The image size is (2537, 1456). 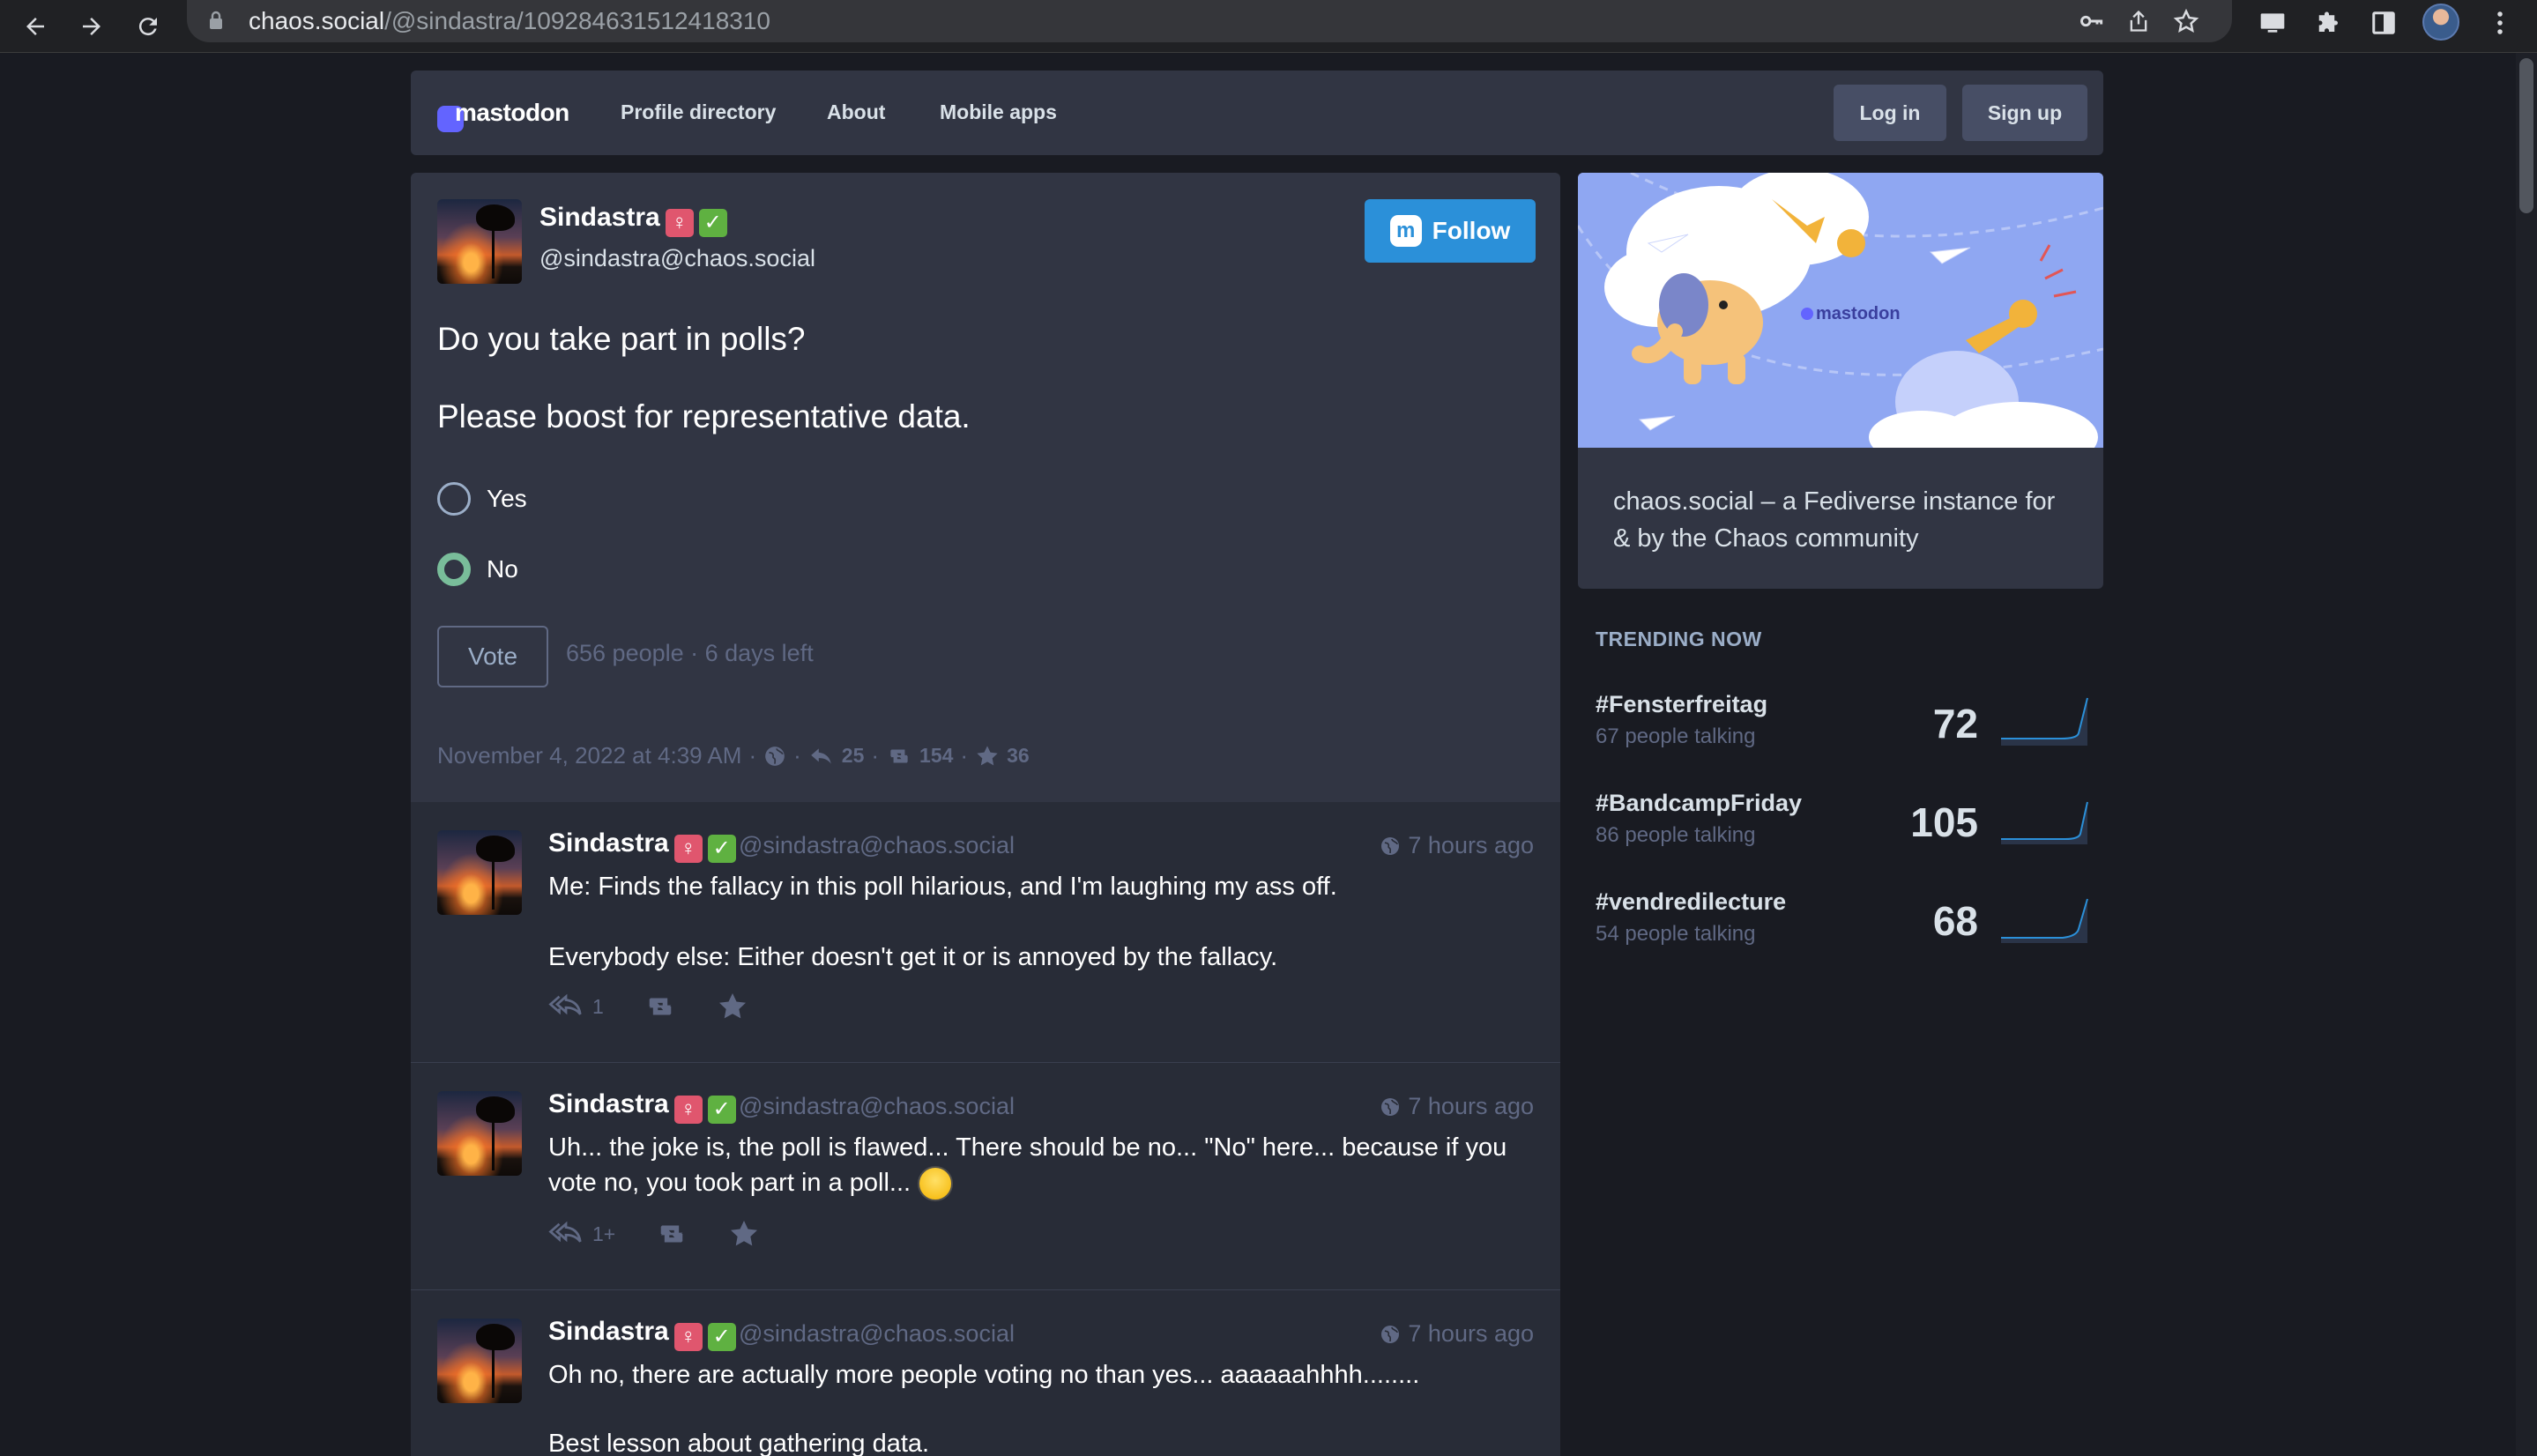 What do you see at coordinates (604, 1233) in the screenshot?
I see `reply-count: 1+` at bounding box center [604, 1233].